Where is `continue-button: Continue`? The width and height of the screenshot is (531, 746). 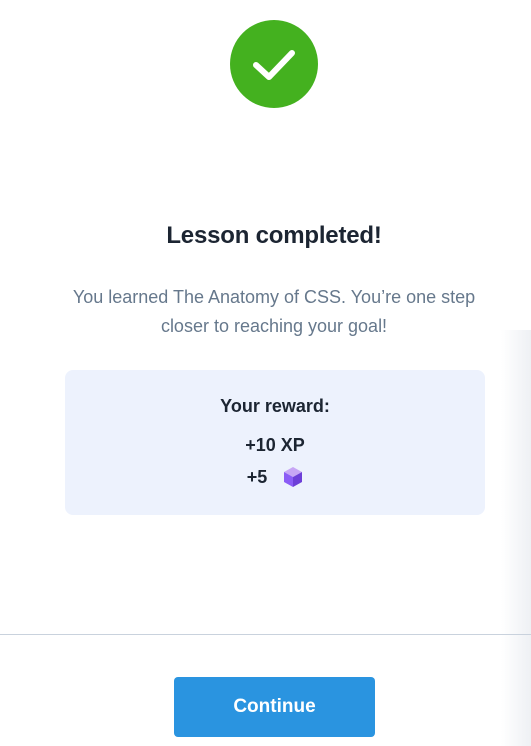 continue-button: Continue is located at coordinates (274, 707).